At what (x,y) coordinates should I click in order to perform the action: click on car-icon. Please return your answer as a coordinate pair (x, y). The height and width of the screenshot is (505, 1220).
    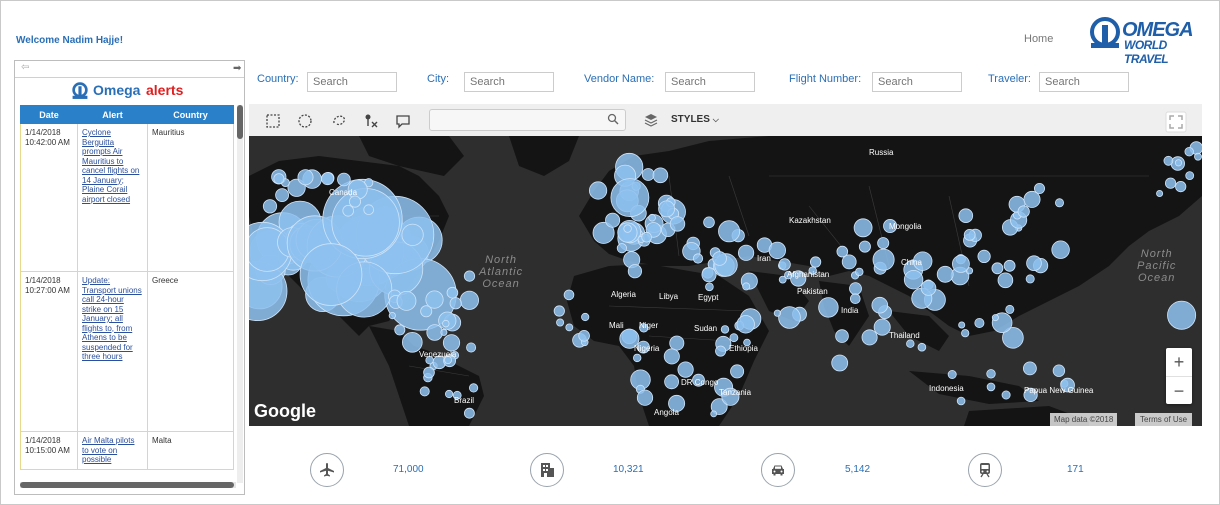
    Looking at the image, I should click on (778, 470).